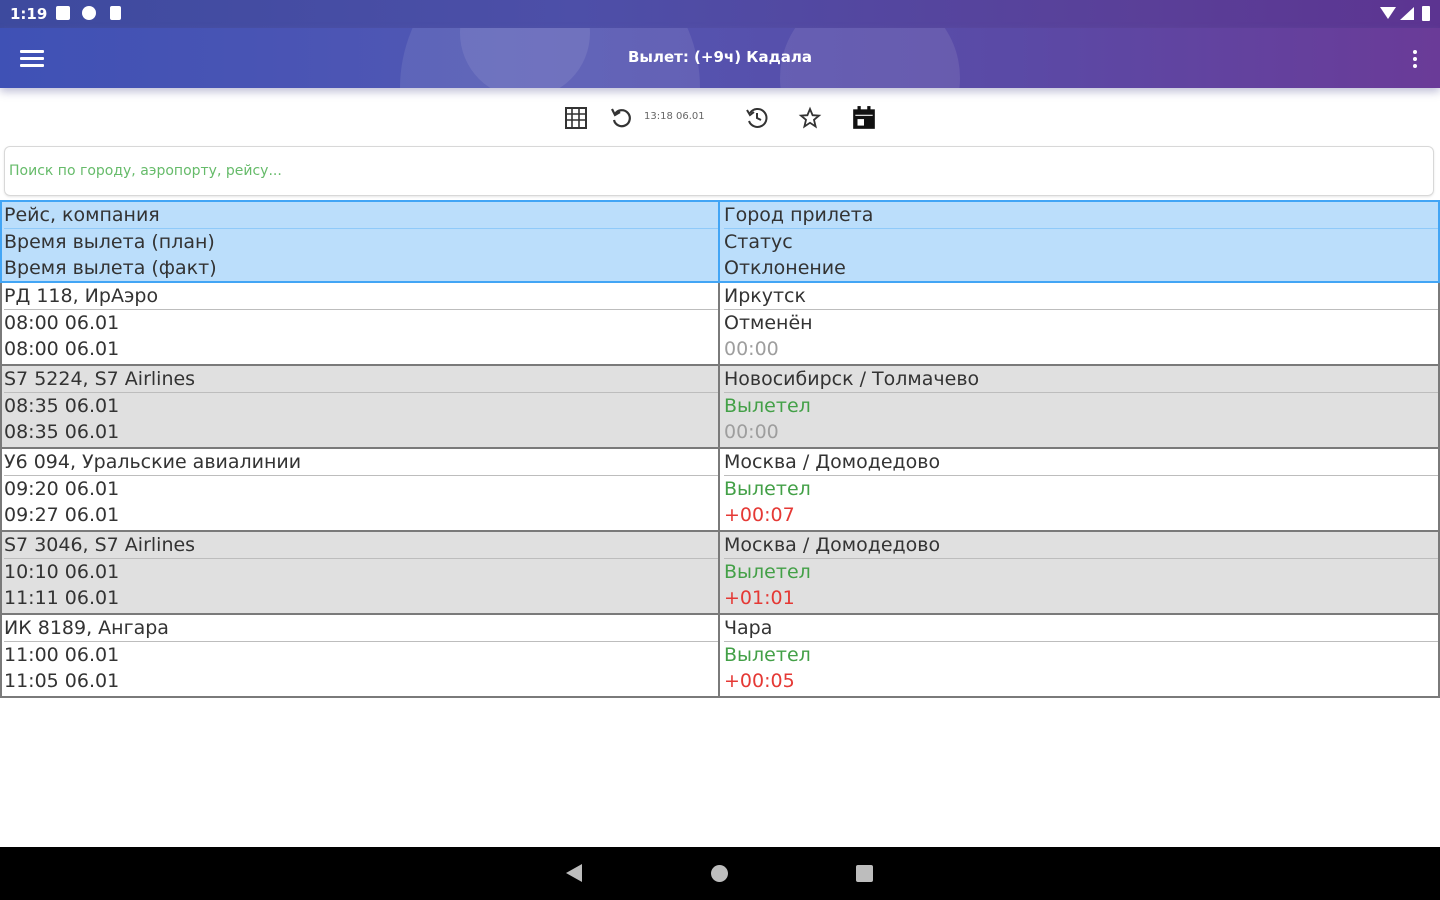 This screenshot has width=1440, height=900. I want to click on wifi-icon, so click(1388, 13).